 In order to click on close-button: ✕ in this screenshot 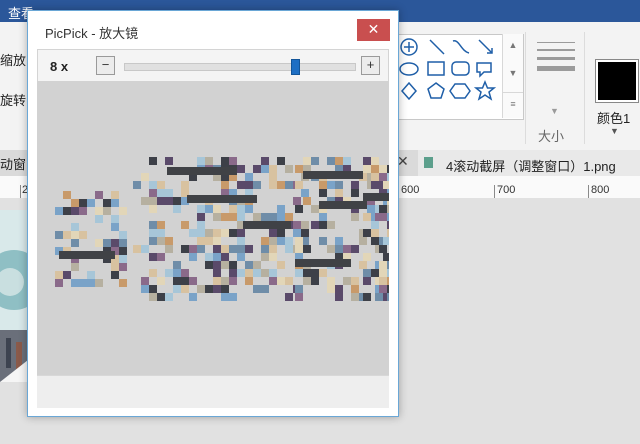, I will do `click(373, 30)`.